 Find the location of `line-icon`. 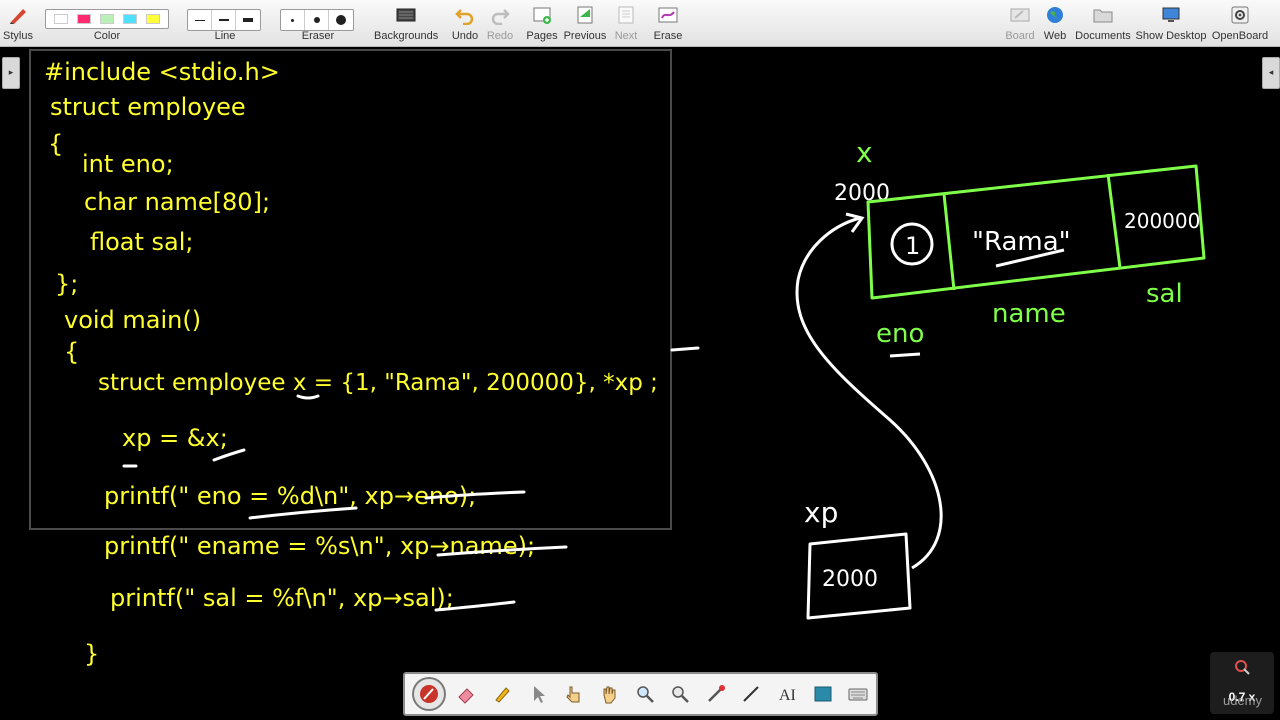

line-icon is located at coordinates (751, 694).